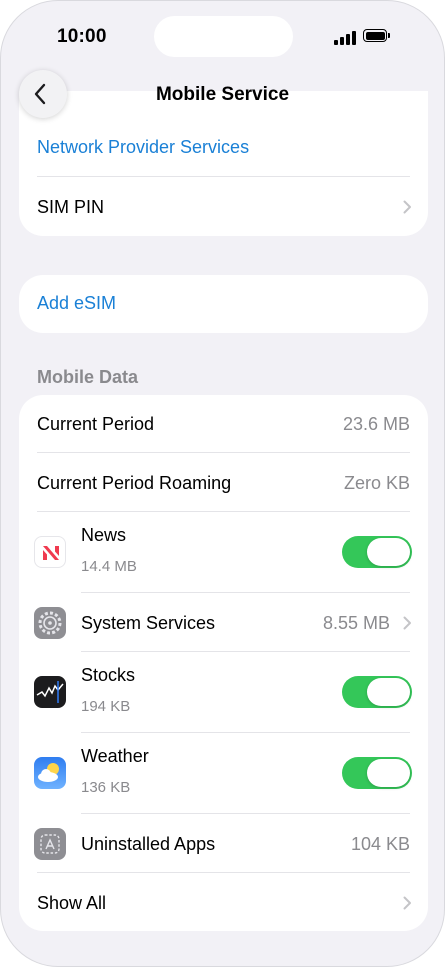  What do you see at coordinates (223, 206) in the screenshot?
I see `sim-pin-row: SIM PIN` at bounding box center [223, 206].